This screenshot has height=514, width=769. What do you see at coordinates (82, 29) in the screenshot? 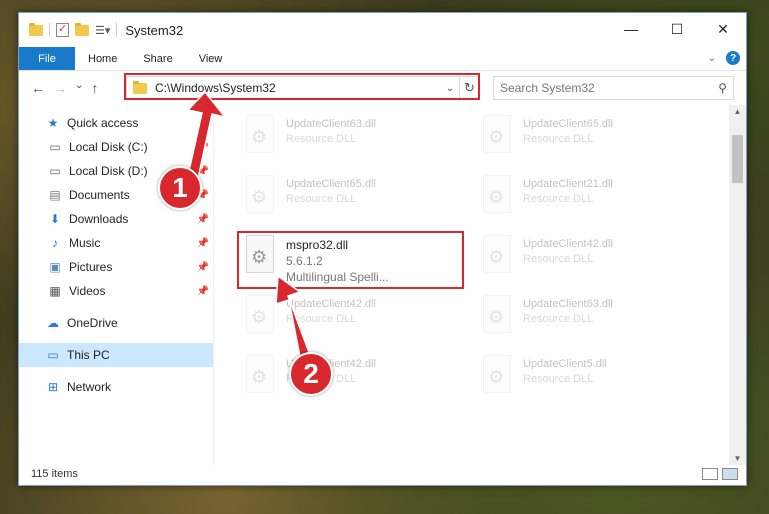
I see `new-folder-icon` at bounding box center [82, 29].